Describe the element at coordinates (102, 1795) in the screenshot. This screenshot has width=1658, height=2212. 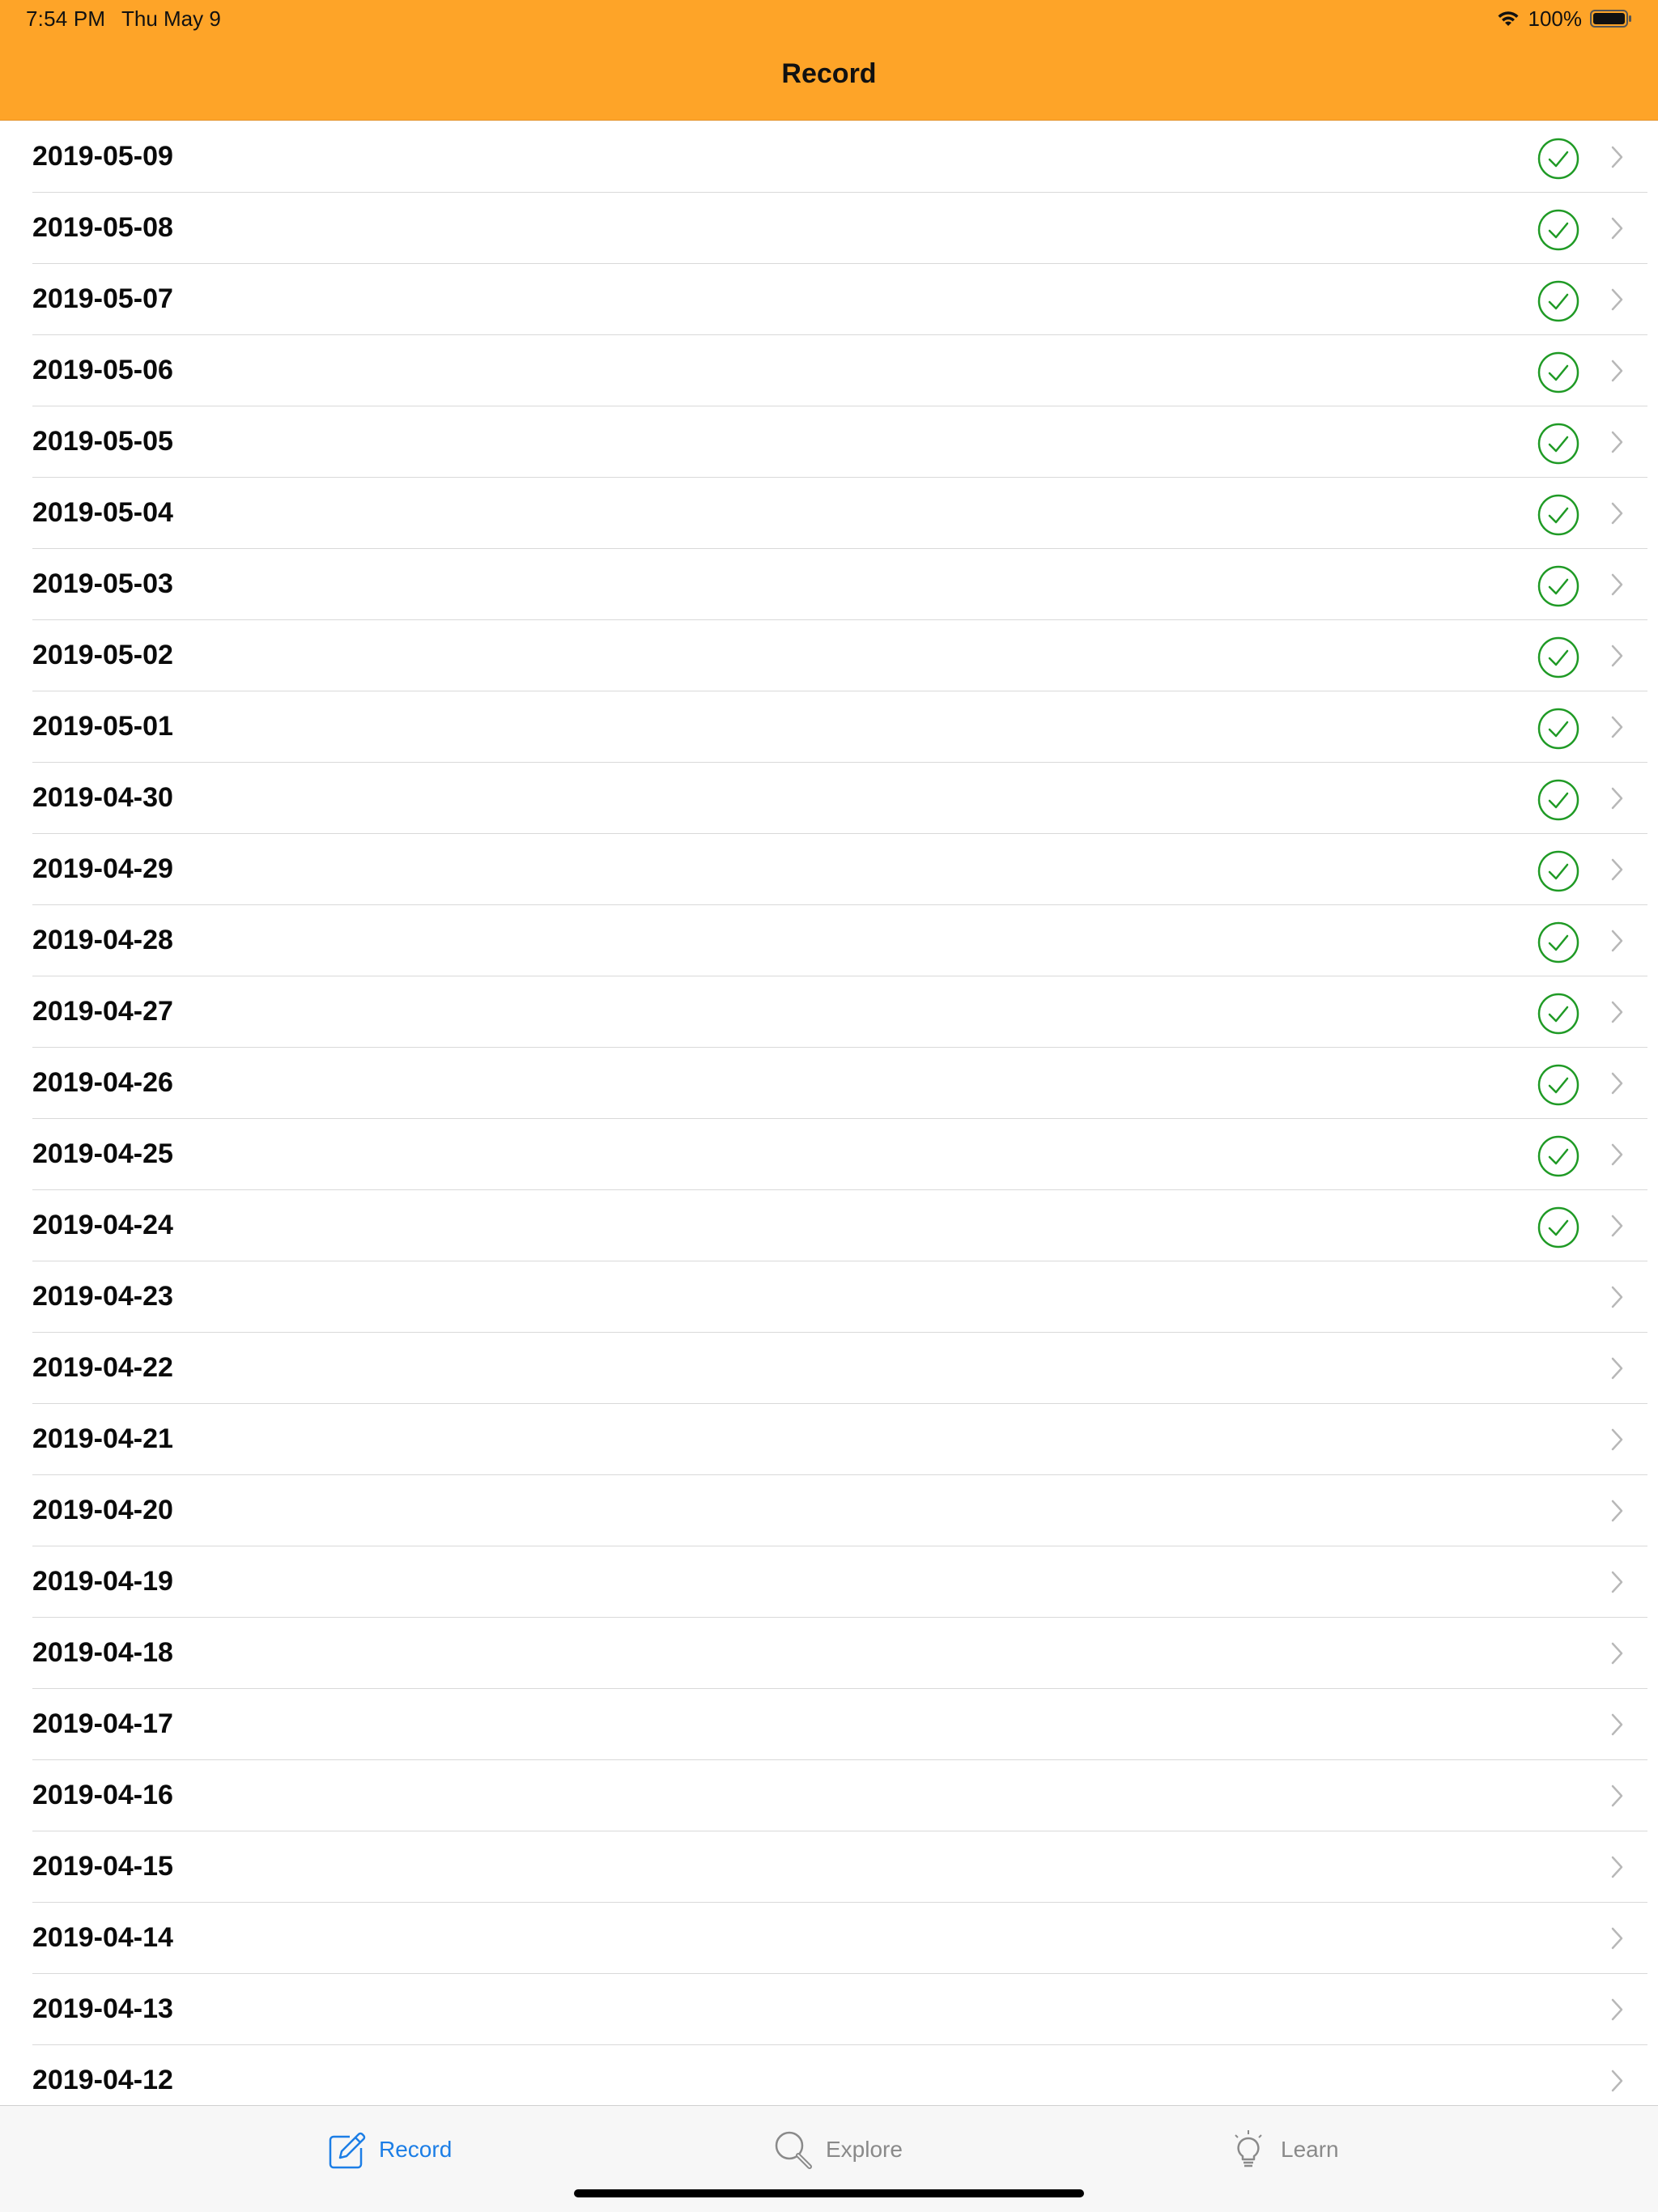
I see `record-date: 2019-04-16` at that location.